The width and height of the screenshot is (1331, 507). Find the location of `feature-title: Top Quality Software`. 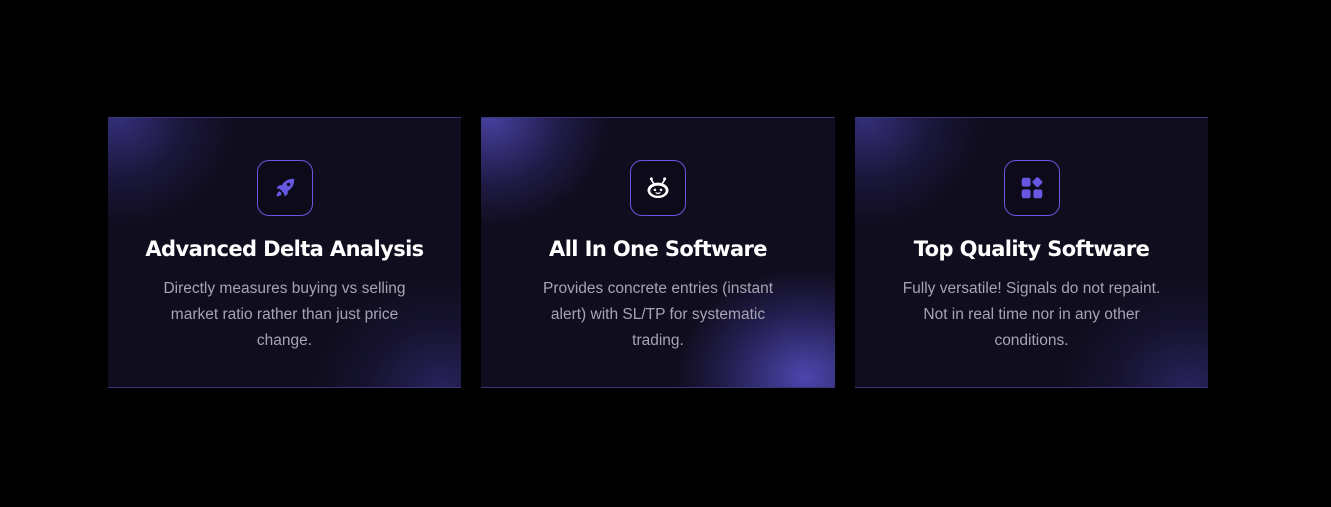

feature-title: Top Quality Software is located at coordinates (1031, 249).